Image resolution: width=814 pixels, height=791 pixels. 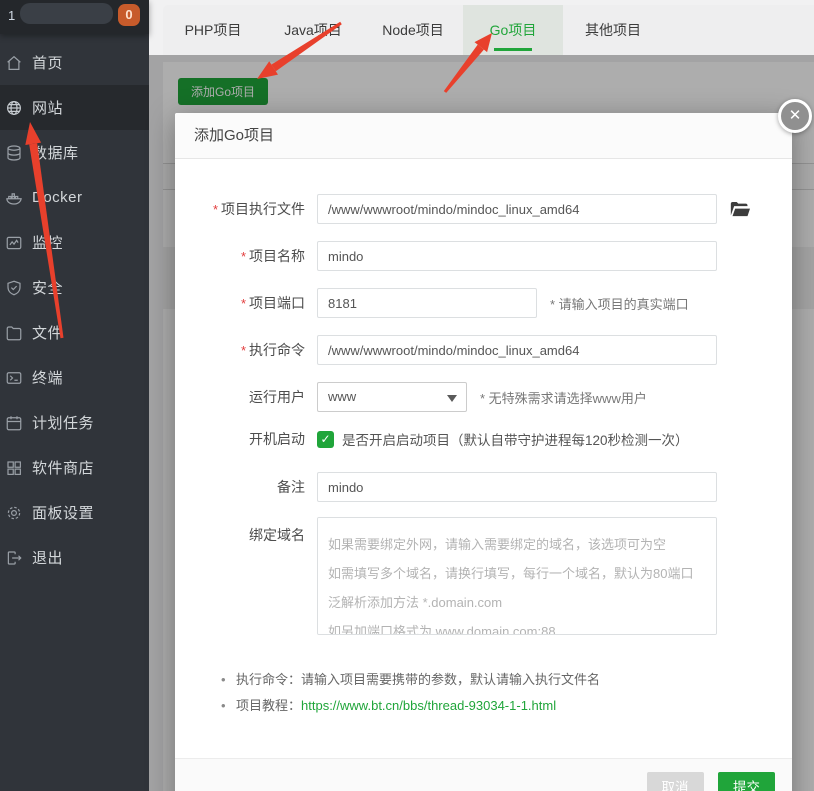 I want to click on close-icon: ✕, so click(x=795, y=116).